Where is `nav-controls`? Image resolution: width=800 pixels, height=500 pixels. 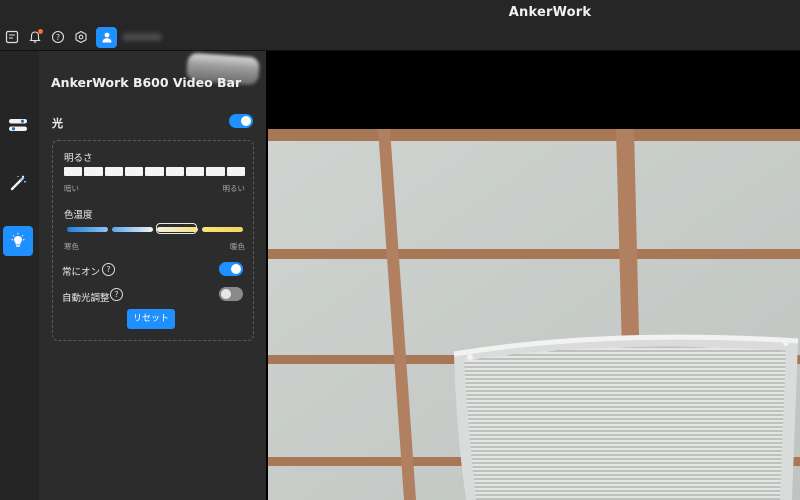 nav-controls is located at coordinates (18, 125).